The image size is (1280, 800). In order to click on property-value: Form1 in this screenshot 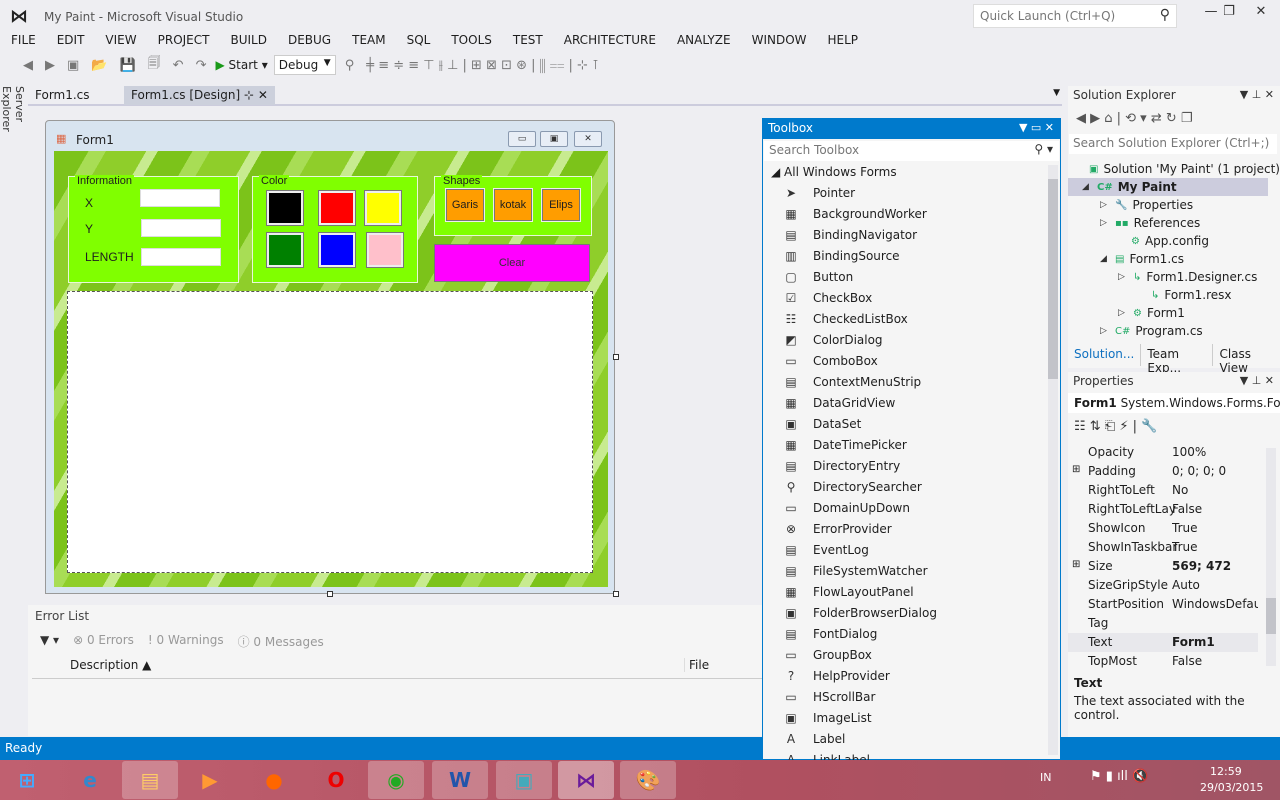, I will do `click(1215, 642)`.